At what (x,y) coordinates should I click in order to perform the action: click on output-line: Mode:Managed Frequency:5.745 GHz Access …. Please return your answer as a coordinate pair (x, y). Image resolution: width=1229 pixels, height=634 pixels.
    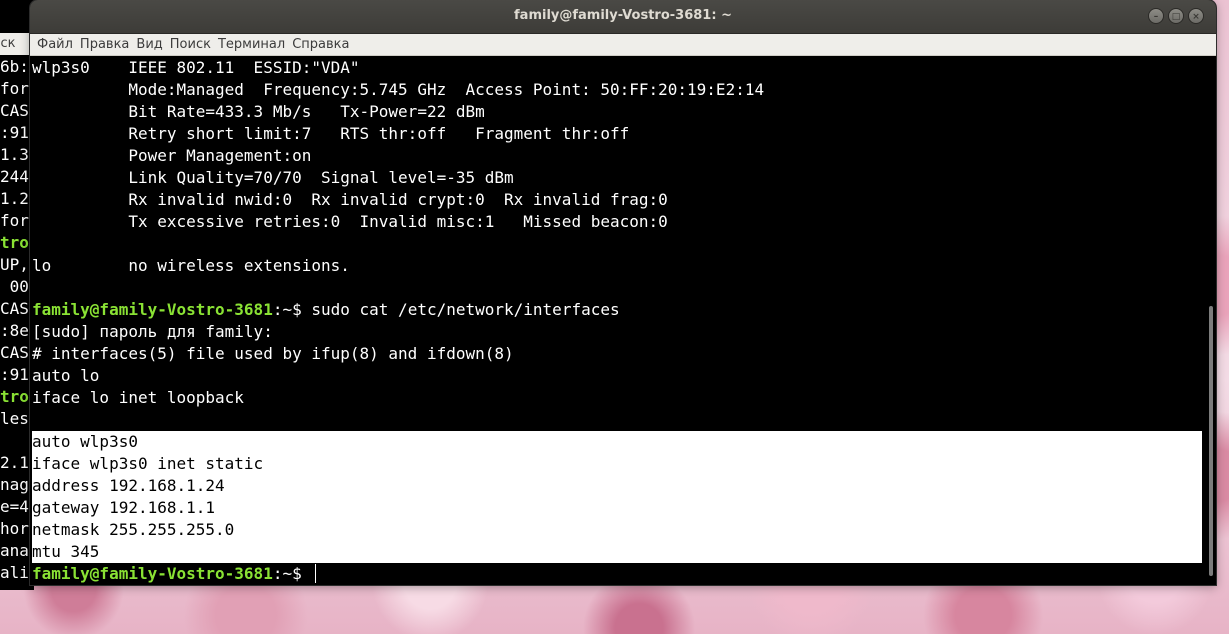
    Looking at the image, I should click on (398, 89).